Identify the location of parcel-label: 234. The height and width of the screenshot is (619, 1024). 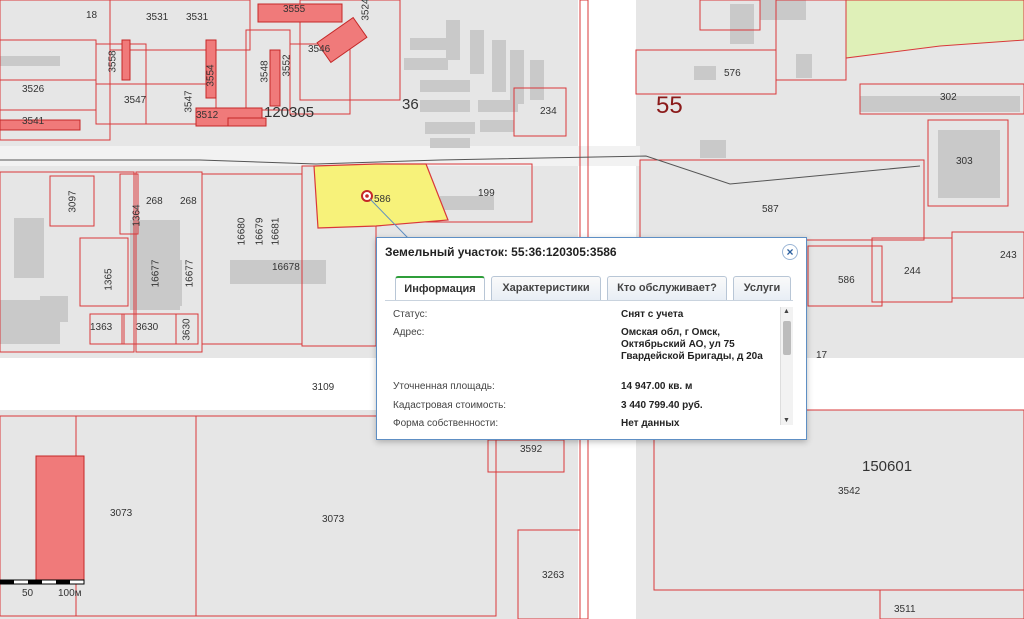
(548, 111).